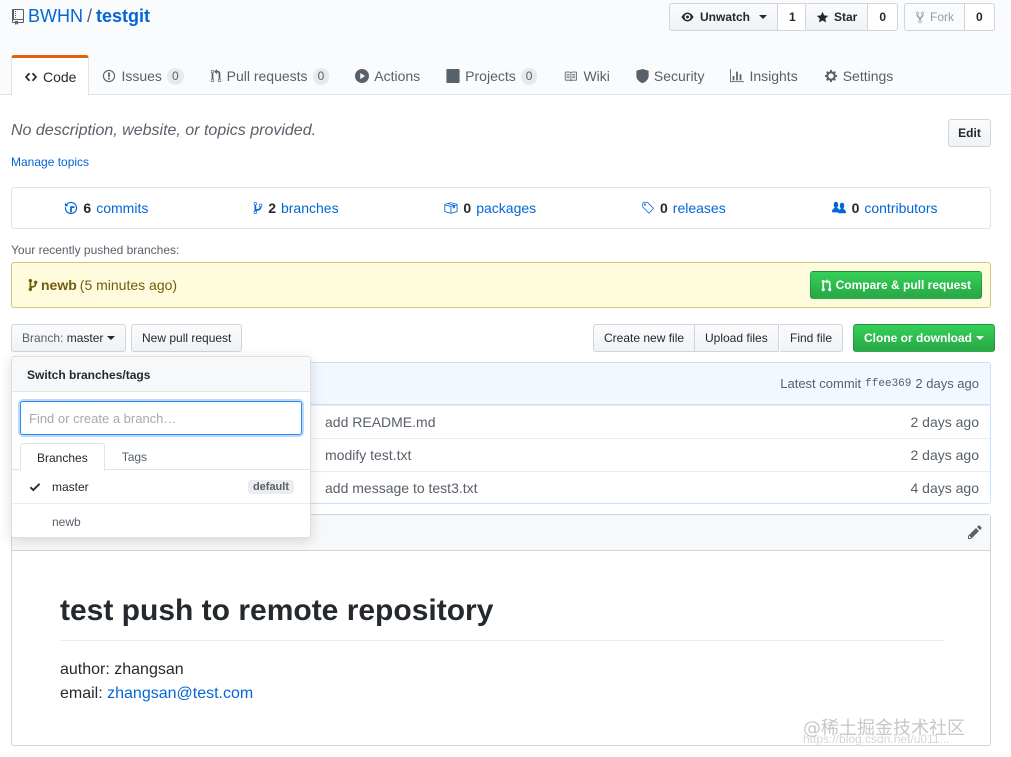 This screenshot has width=1011, height=757. What do you see at coordinates (883, 17) in the screenshot?
I see `star-count: 0` at bounding box center [883, 17].